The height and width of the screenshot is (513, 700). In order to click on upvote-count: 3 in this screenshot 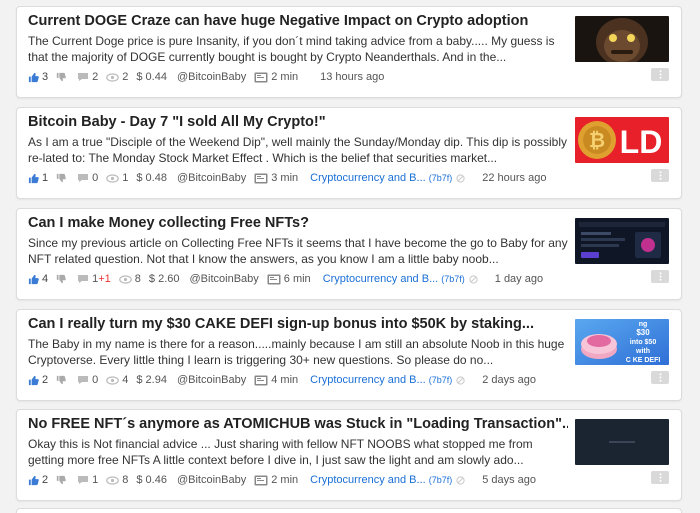, I will do `click(45, 77)`.